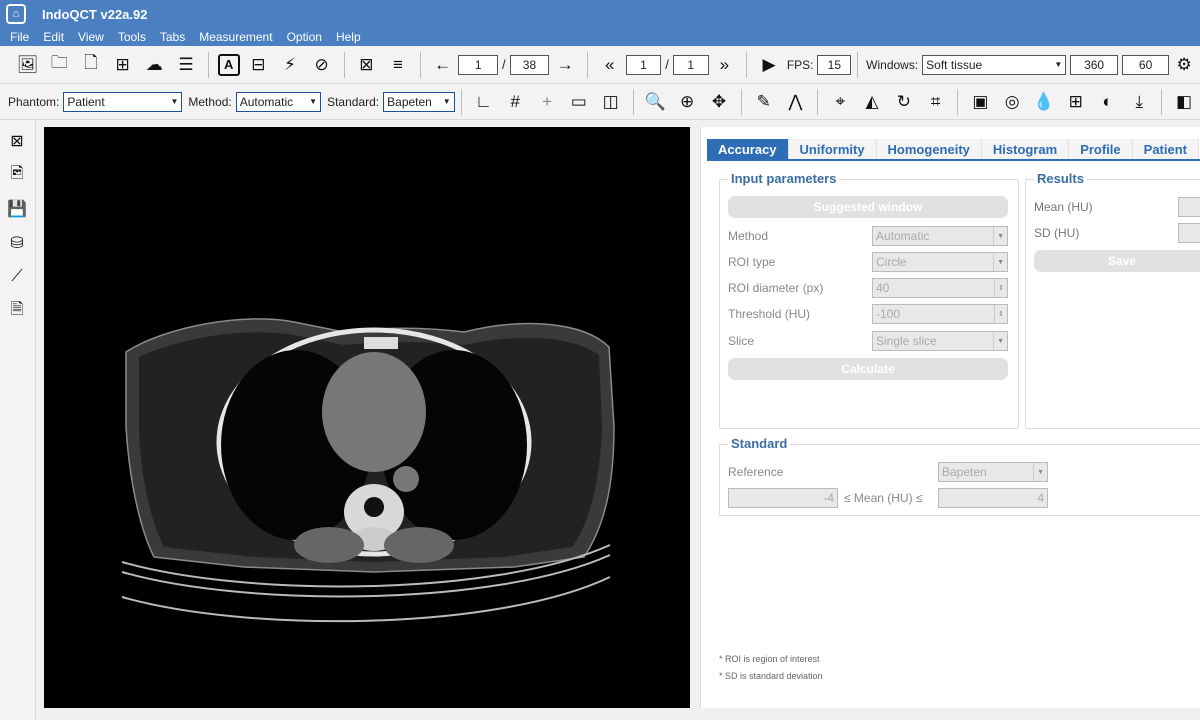 The width and height of the screenshot is (1200, 720). I want to click on split-view-icon: ◫, so click(611, 102).